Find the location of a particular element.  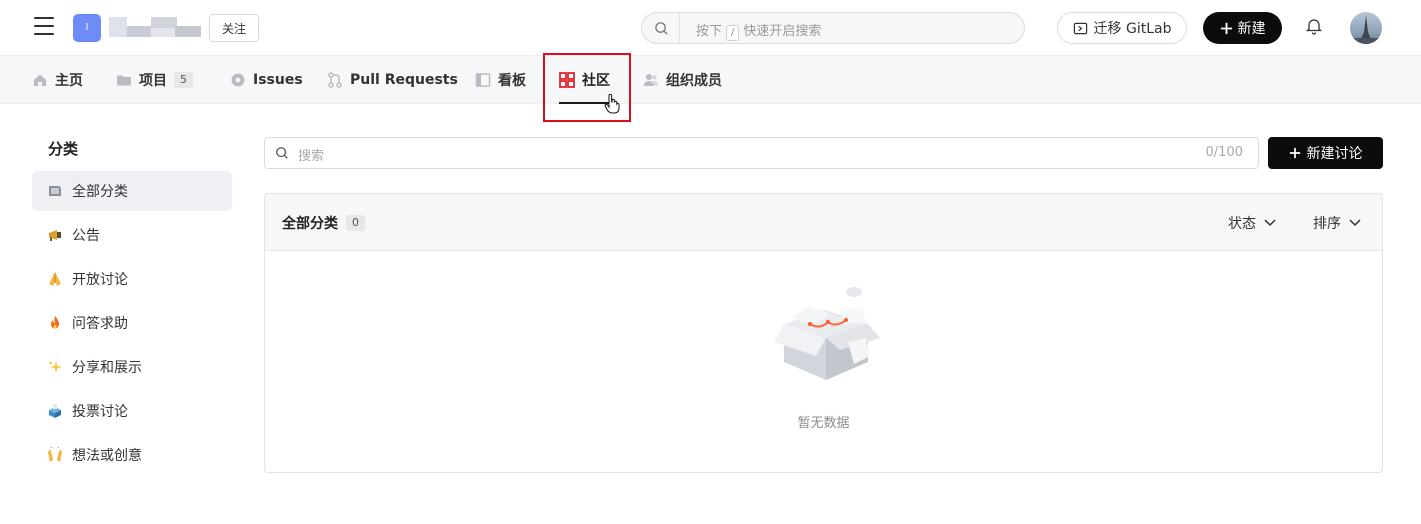

sort-label: 排序 is located at coordinates (1327, 224).